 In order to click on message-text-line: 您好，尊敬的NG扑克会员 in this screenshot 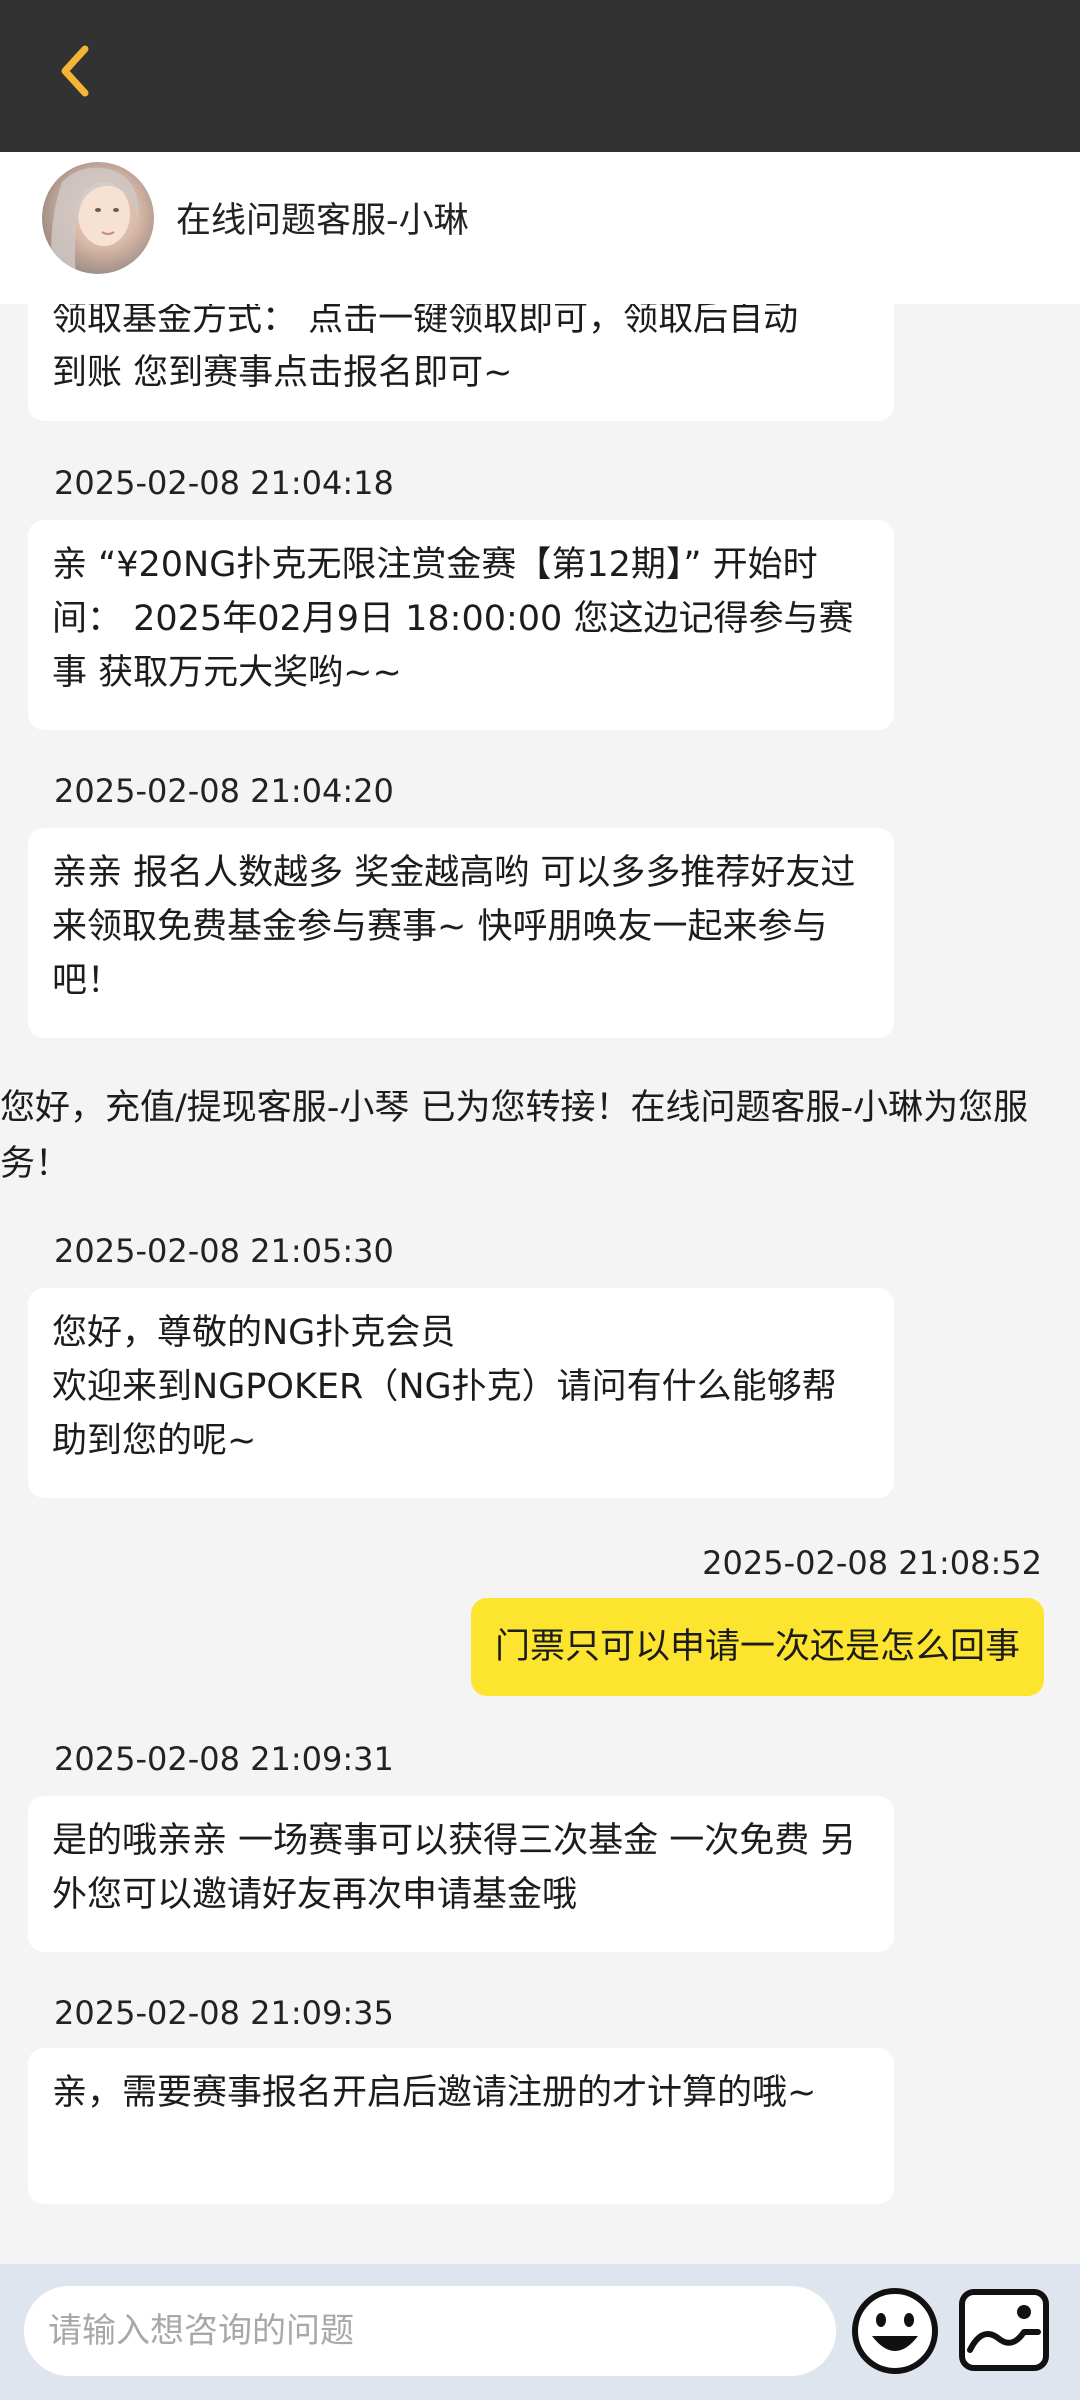, I will do `click(254, 1333)`.